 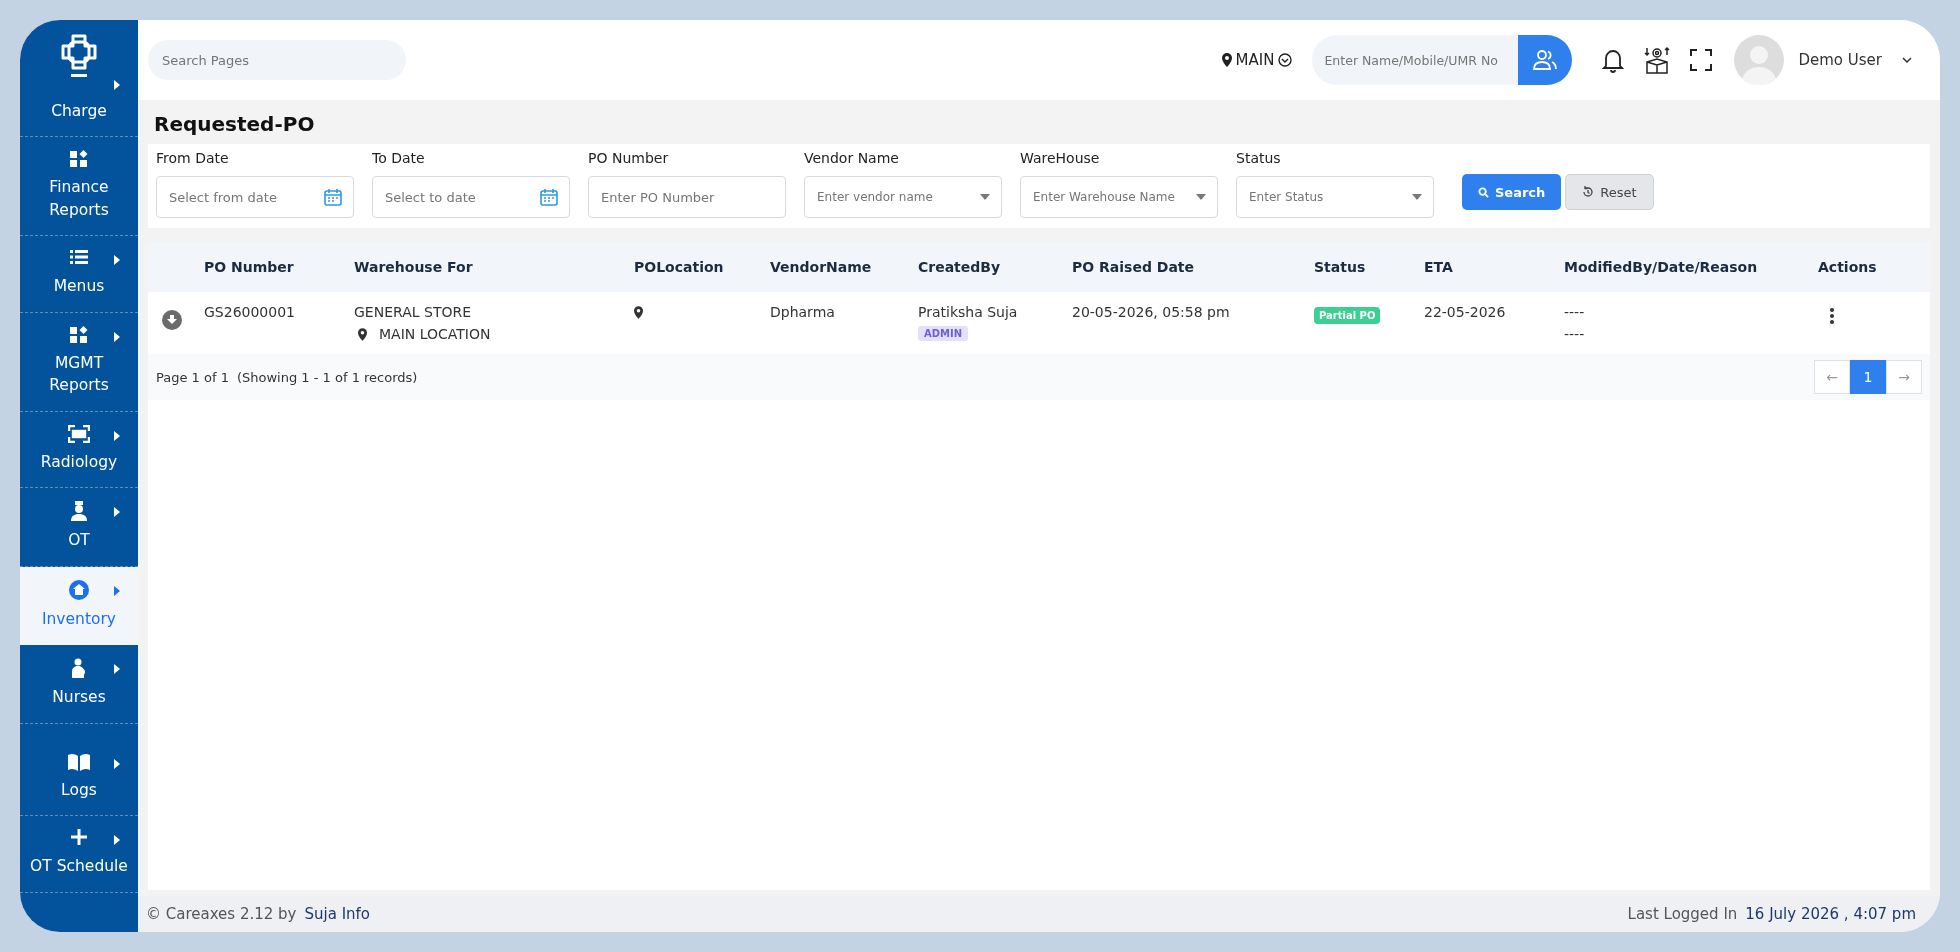 What do you see at coordinates (1119, 197) in the screenshot?
I see `select-field: Enter Warehouse Name` at bounding box center [1119, 197].